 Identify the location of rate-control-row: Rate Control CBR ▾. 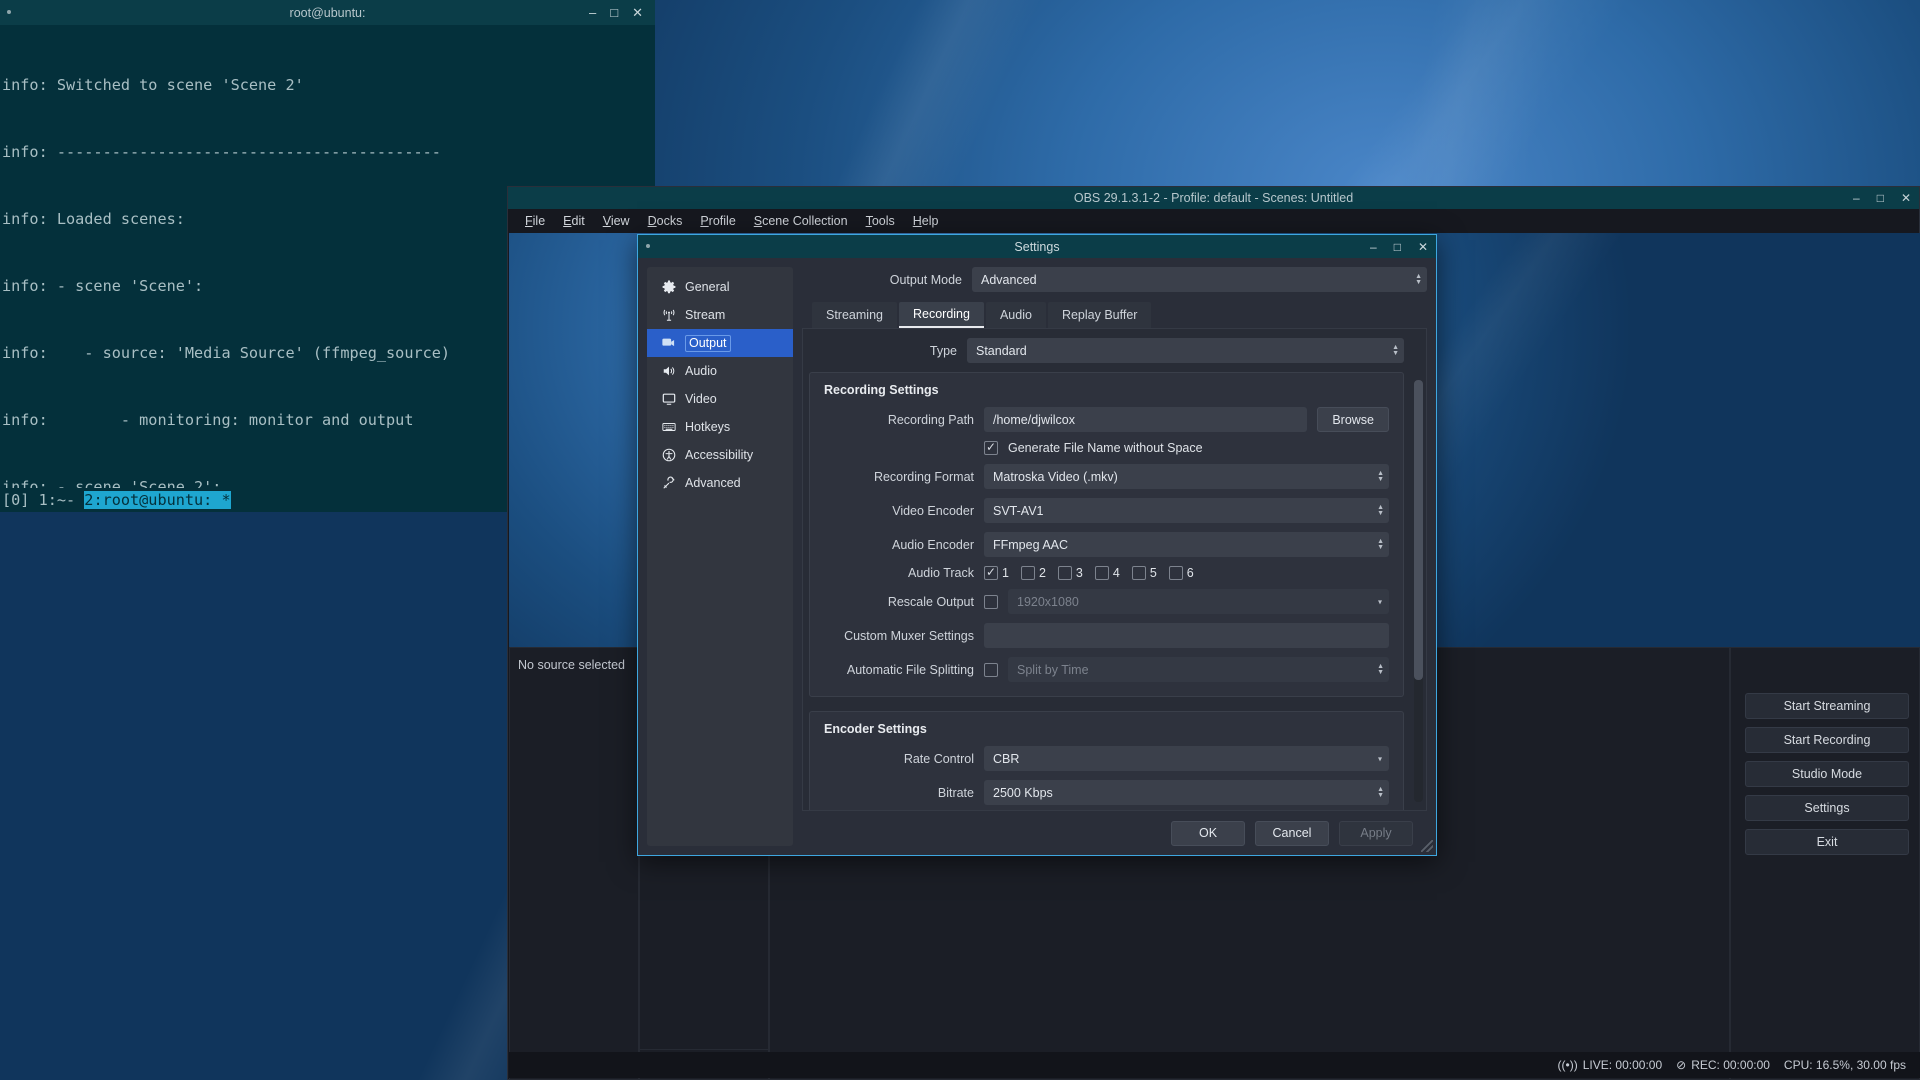
(1106, 758).